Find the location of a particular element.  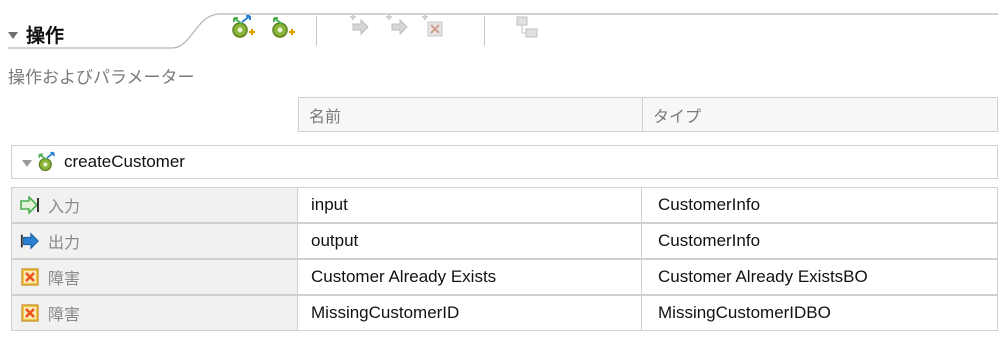

kind-cell: 出力 is located at coordinates (154, 241).